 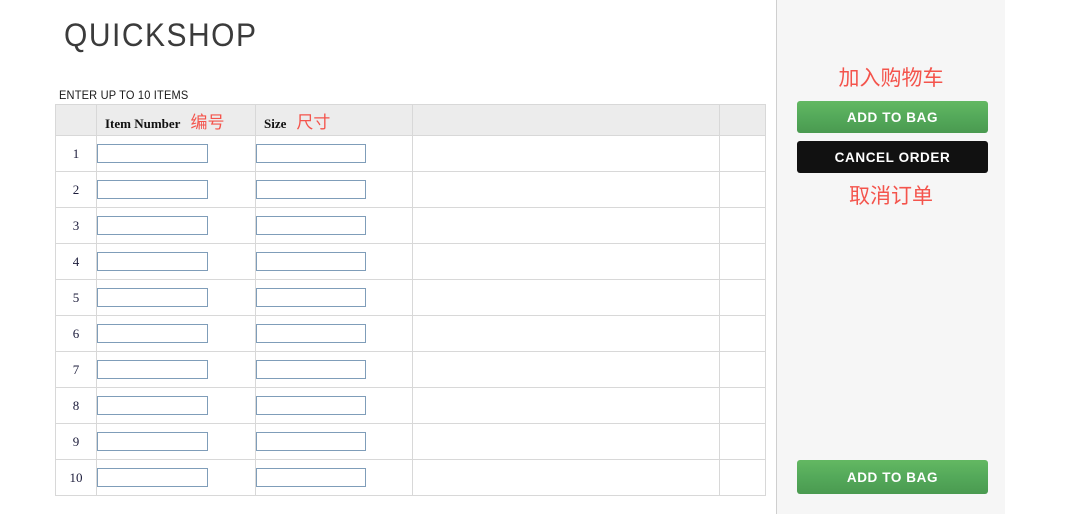 What do you see at coordinates (76, 369) in the screenshot?
I see `row-number-cell: 7` at bounding box center [76, 369].